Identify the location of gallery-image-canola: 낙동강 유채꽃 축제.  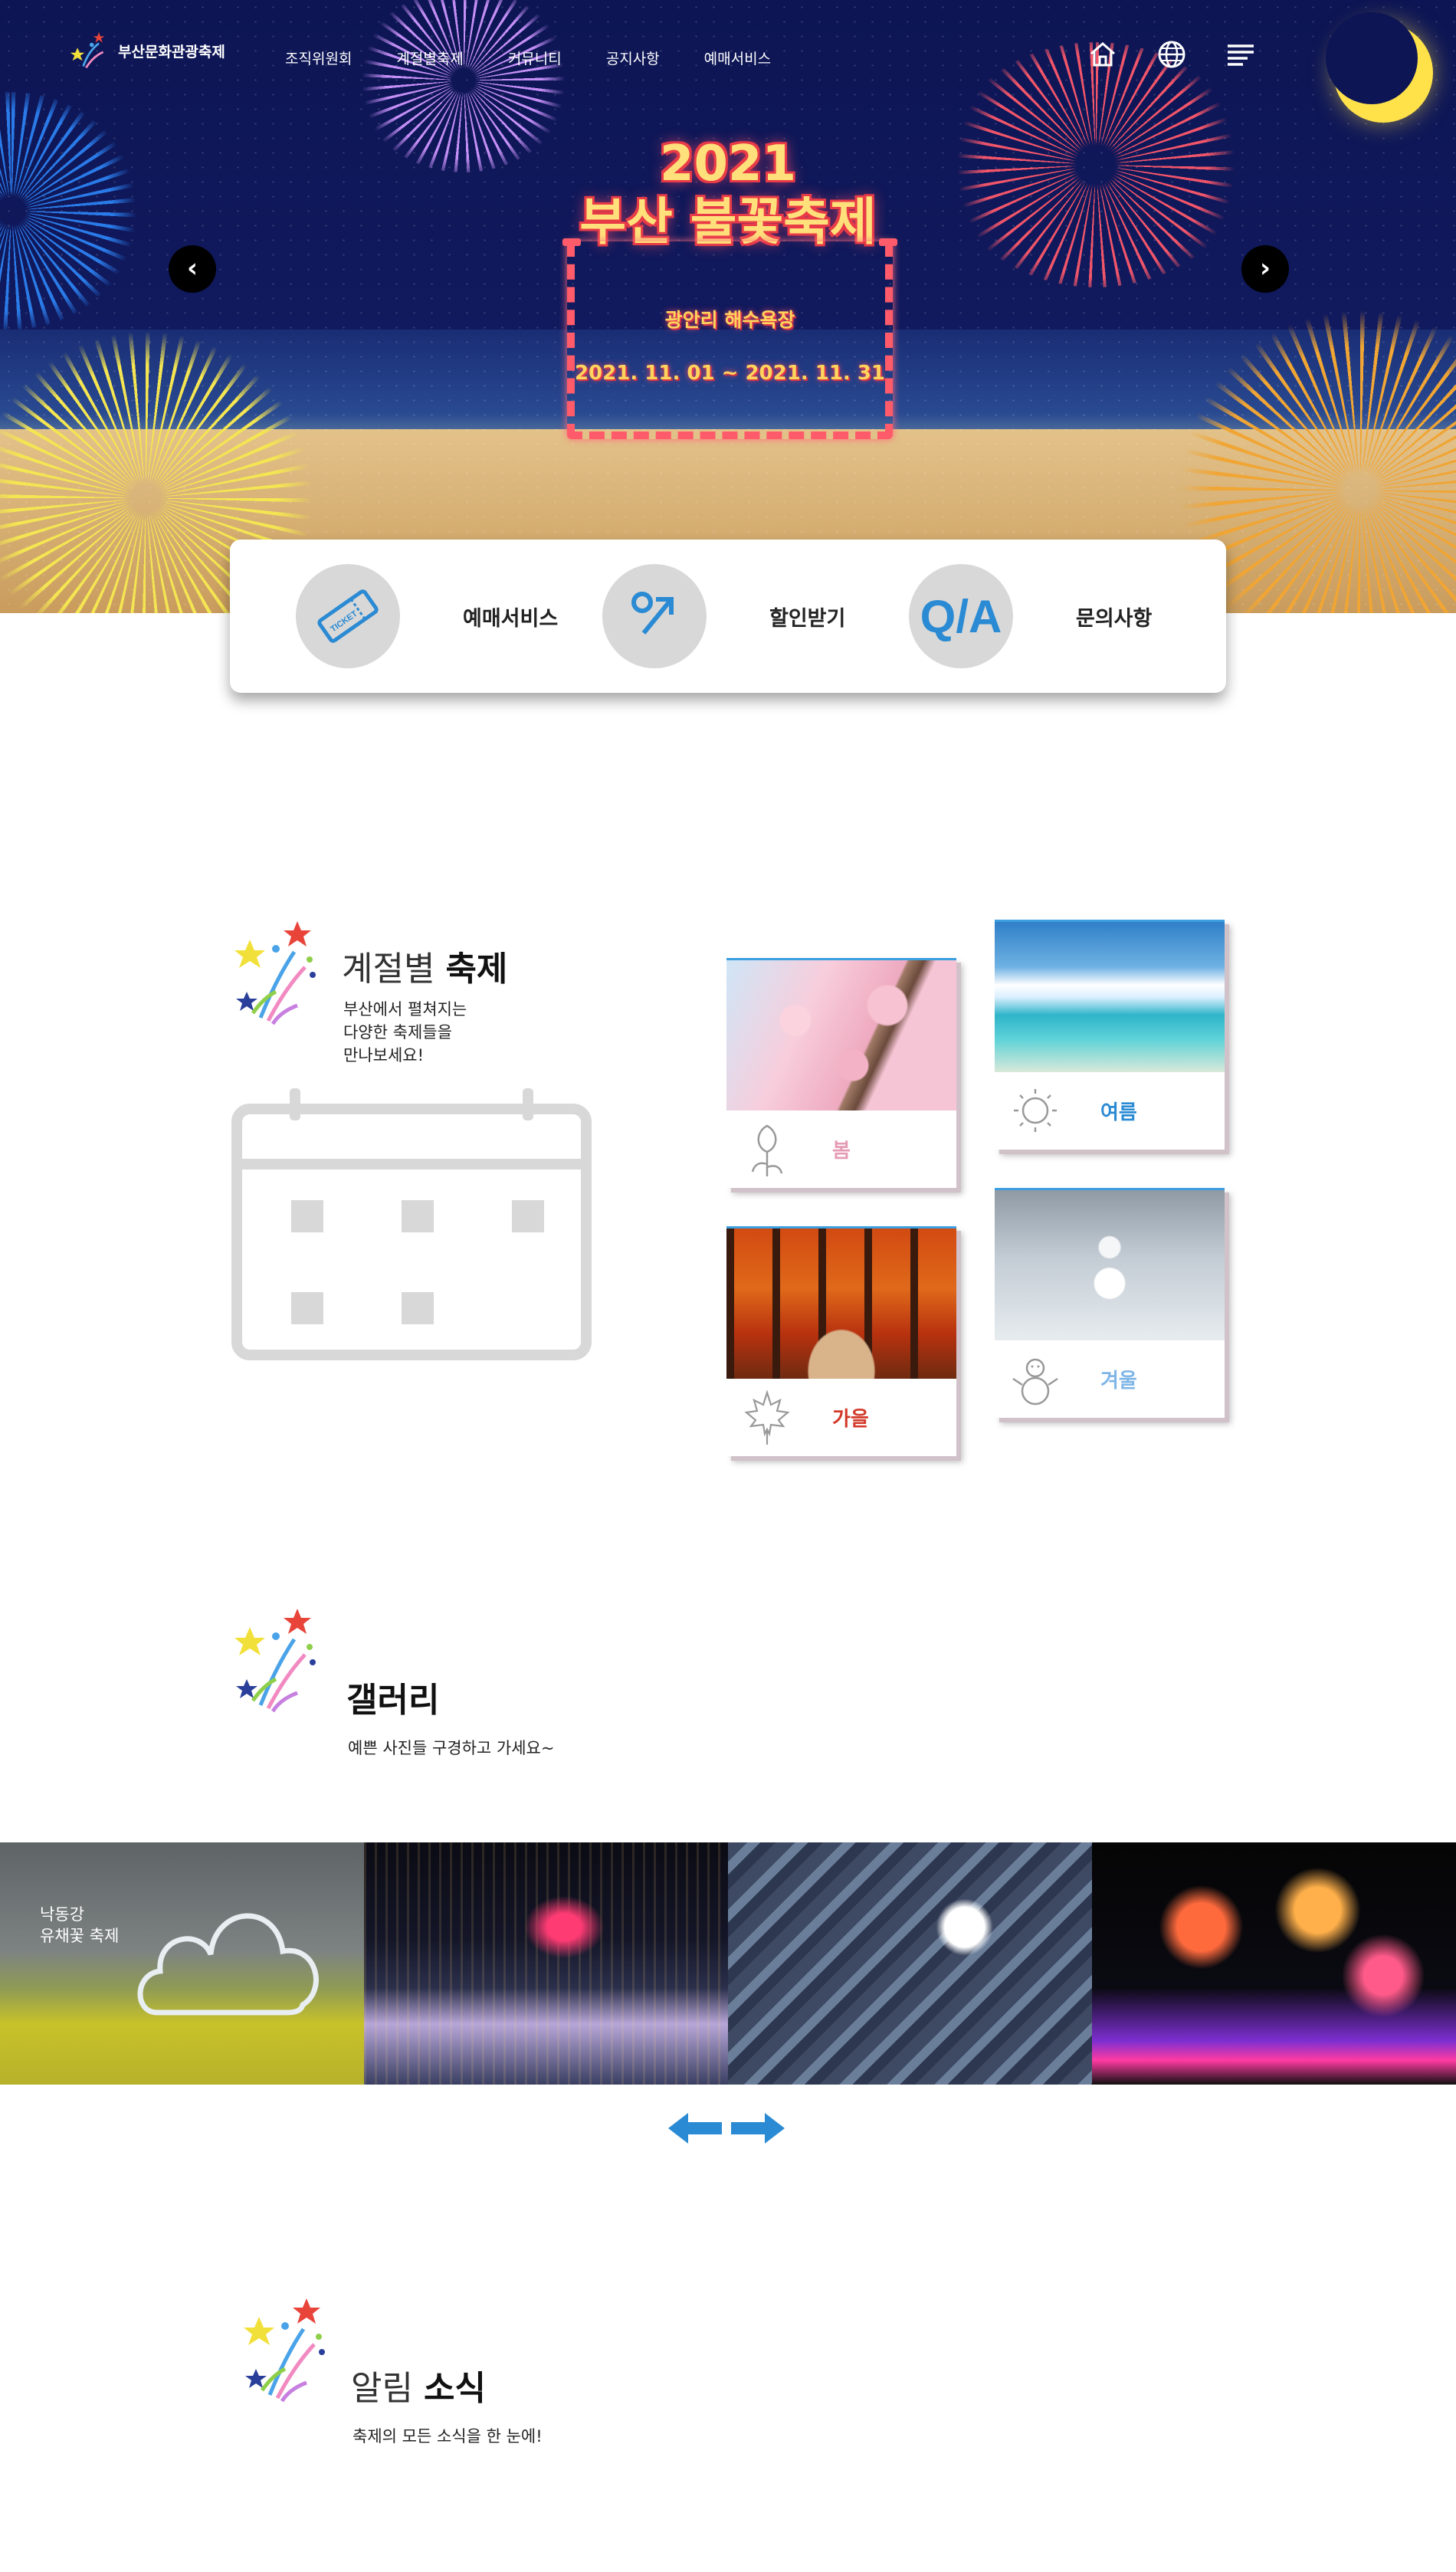
(182, 1963).